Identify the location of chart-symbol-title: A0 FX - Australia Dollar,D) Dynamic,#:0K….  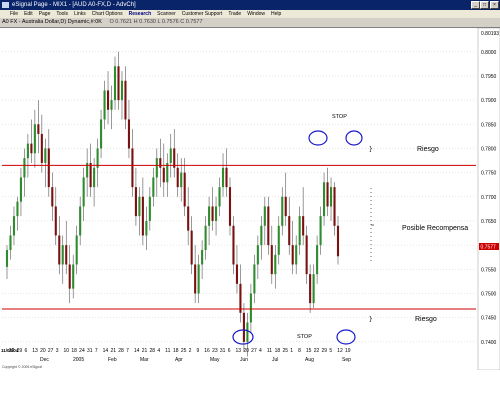
(102, 22).